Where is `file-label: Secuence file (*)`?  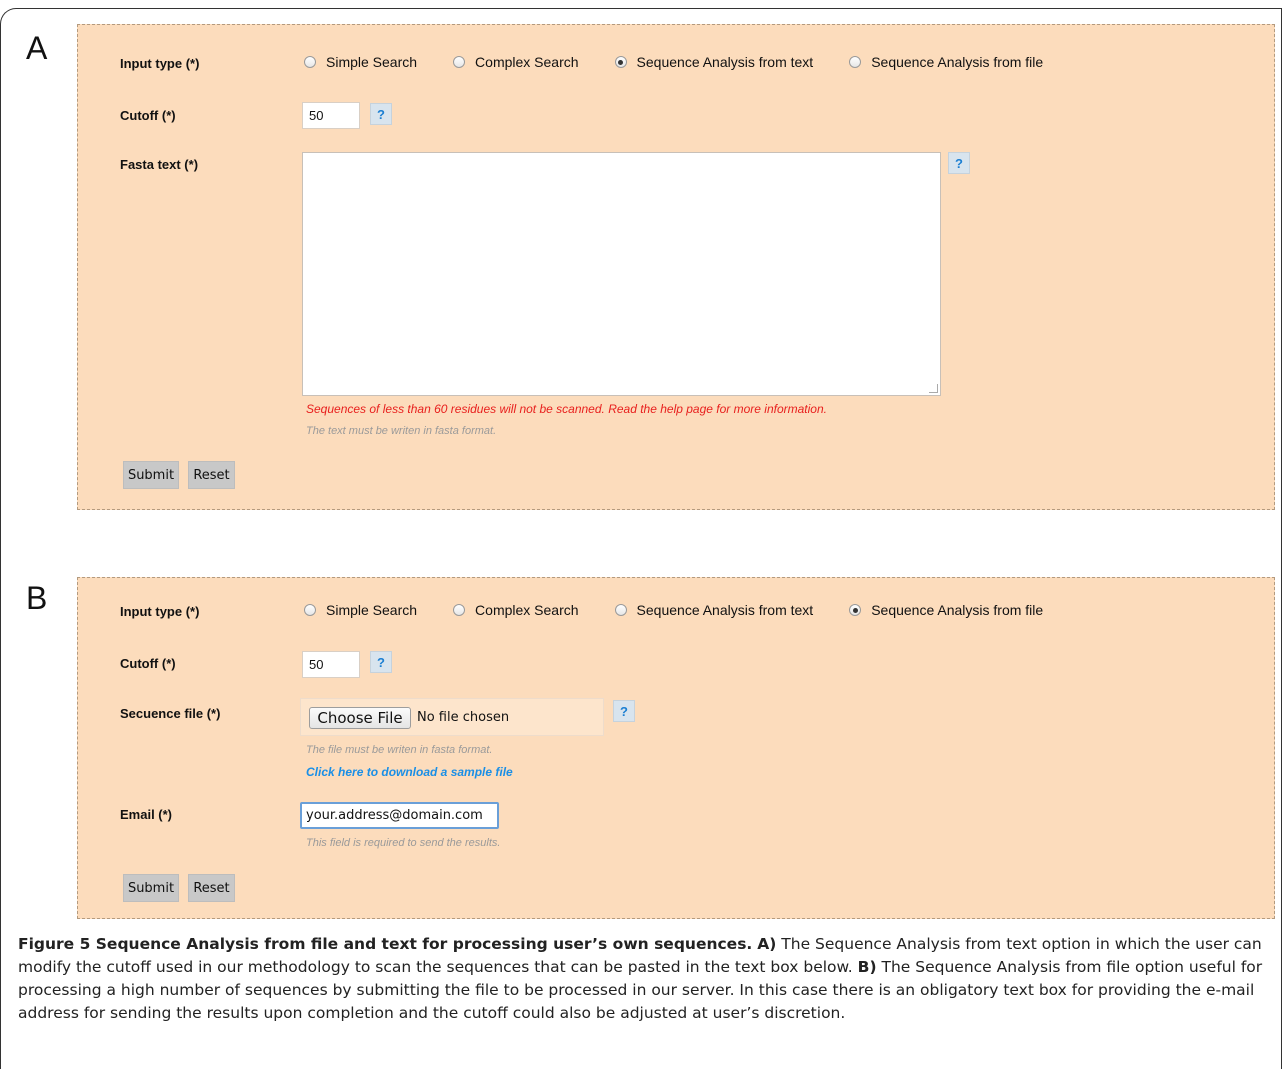
file-label: Secuence file (*) is located at coordinates (170, 713).